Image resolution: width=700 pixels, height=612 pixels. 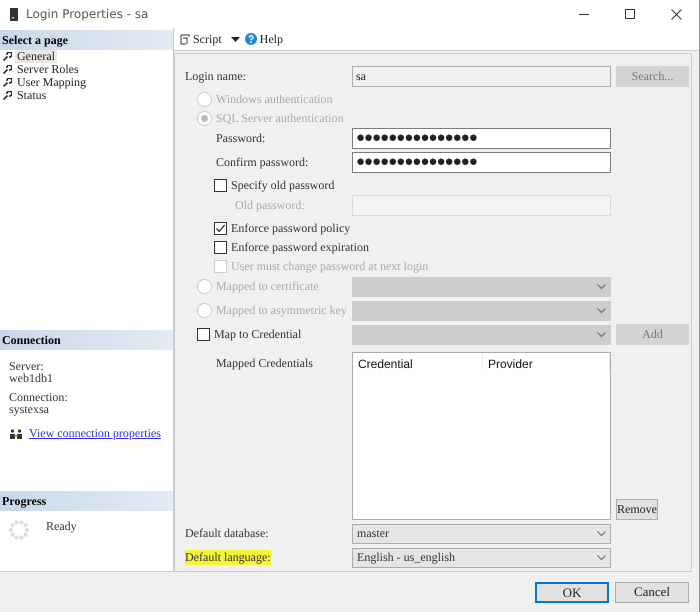 What do you see at coordinates (481, 558) in the screenshot?
I see `dropdown: English - us_english` at bounding box center [481, 558].